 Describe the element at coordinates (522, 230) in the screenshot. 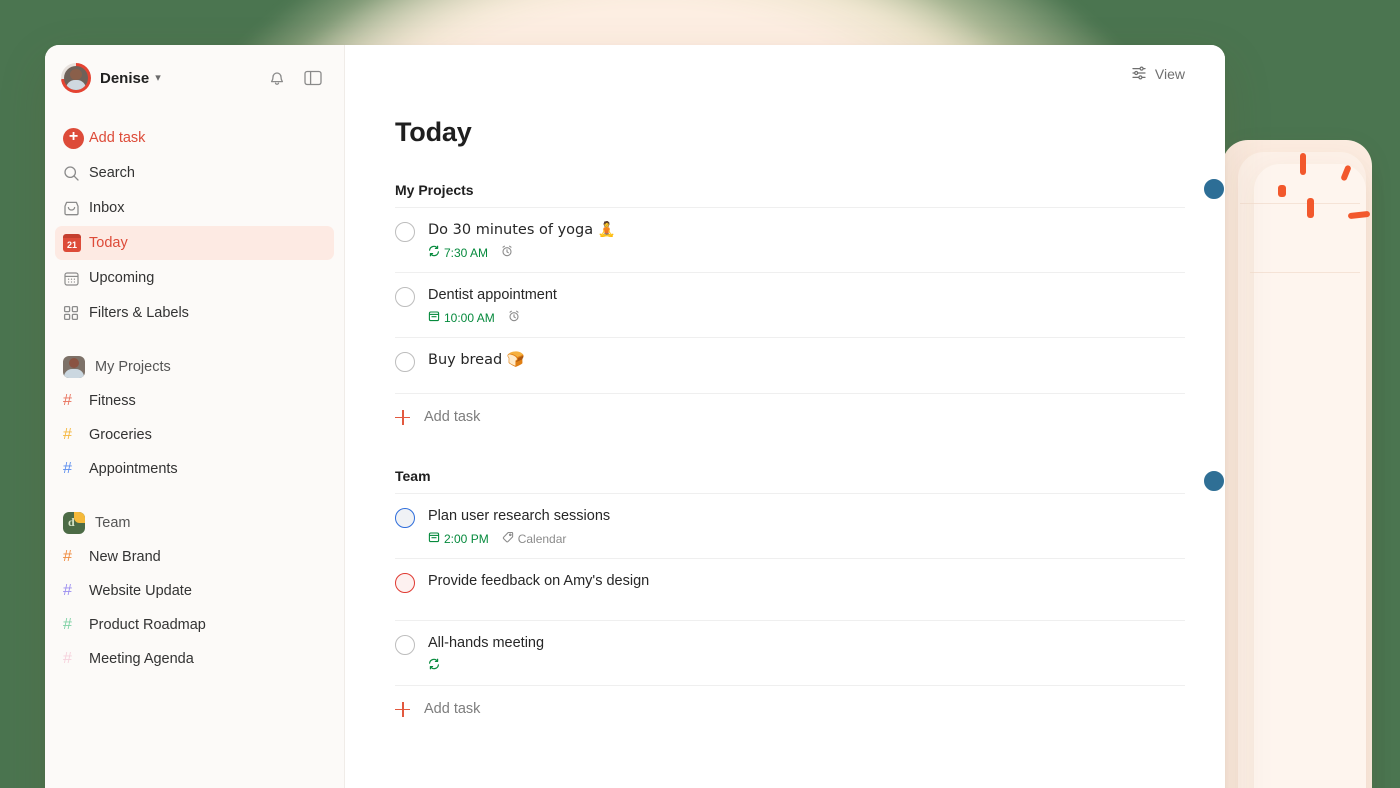

I see `task-title: Do 30 minutes of yoga 🧘` at that location.